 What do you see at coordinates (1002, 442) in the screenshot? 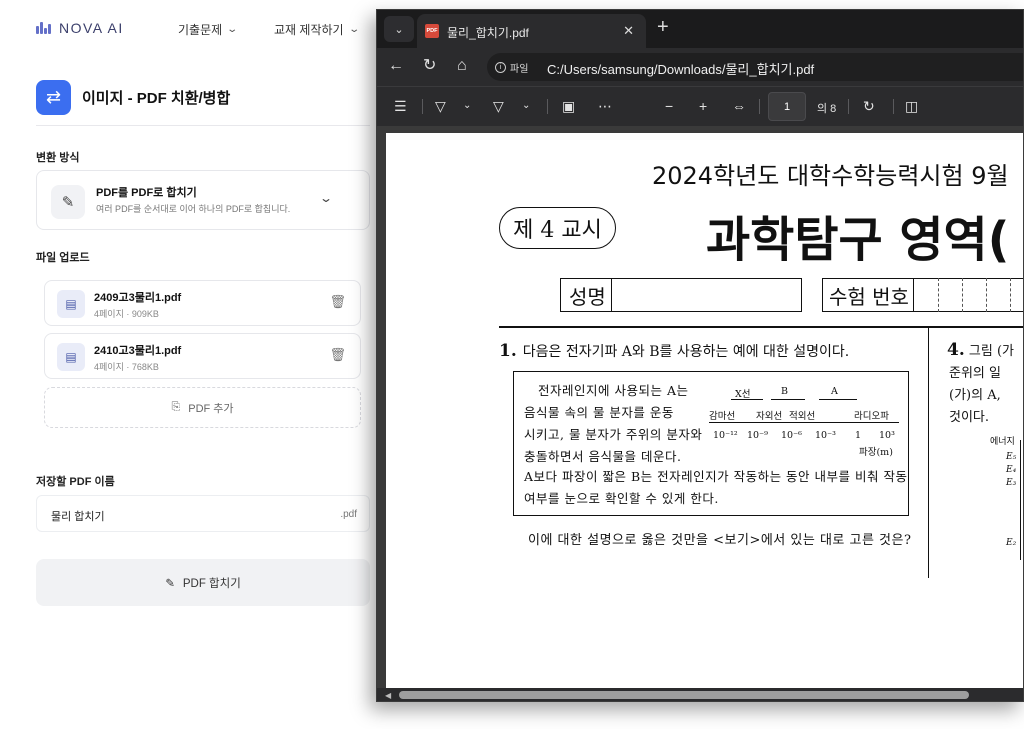
I see `energy-axis-label: 에너지` at bounding box center [1002, 442].